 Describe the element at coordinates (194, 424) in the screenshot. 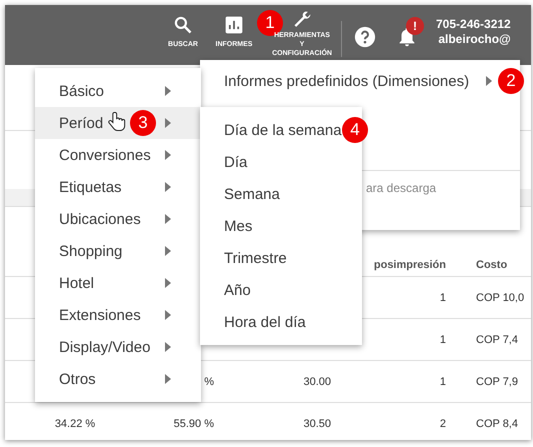

I see `table-cell: 55.90 %` at that location.